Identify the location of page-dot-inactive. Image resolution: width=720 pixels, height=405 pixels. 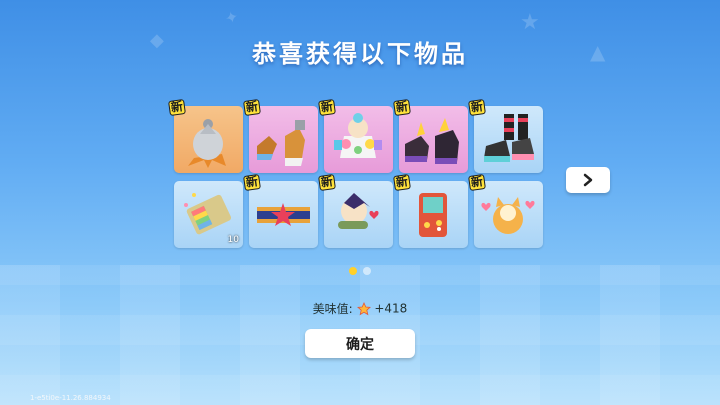
(367, 271).